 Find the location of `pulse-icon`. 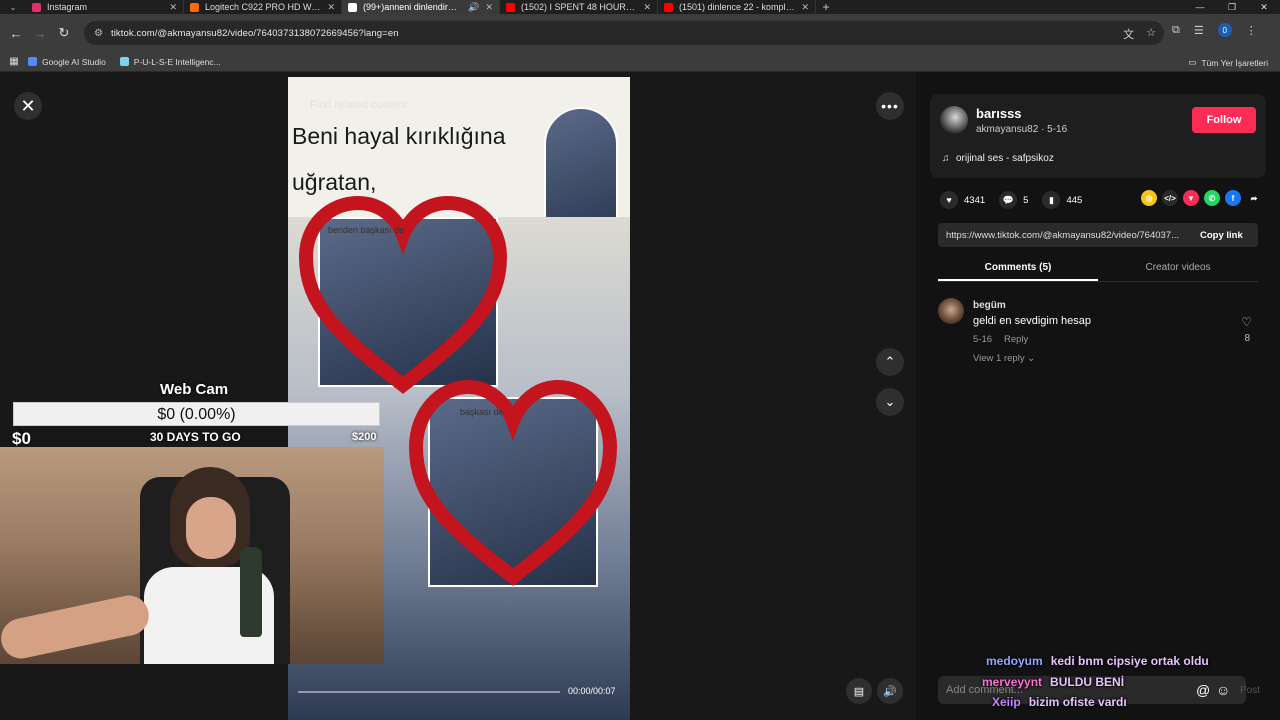

pulse-icon is located at coordinates (124, 61).